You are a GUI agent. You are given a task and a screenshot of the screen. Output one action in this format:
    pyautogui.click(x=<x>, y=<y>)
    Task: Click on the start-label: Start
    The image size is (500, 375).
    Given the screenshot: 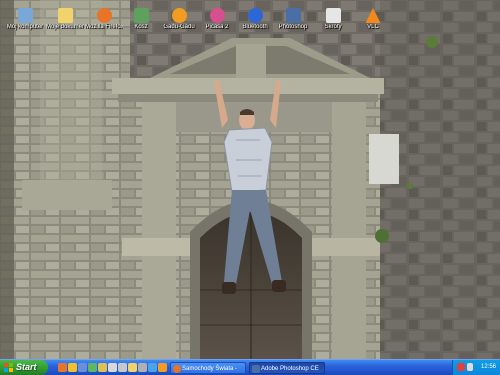 What is the action you would take?
    pyautogui.click(x=26, y=367)
    